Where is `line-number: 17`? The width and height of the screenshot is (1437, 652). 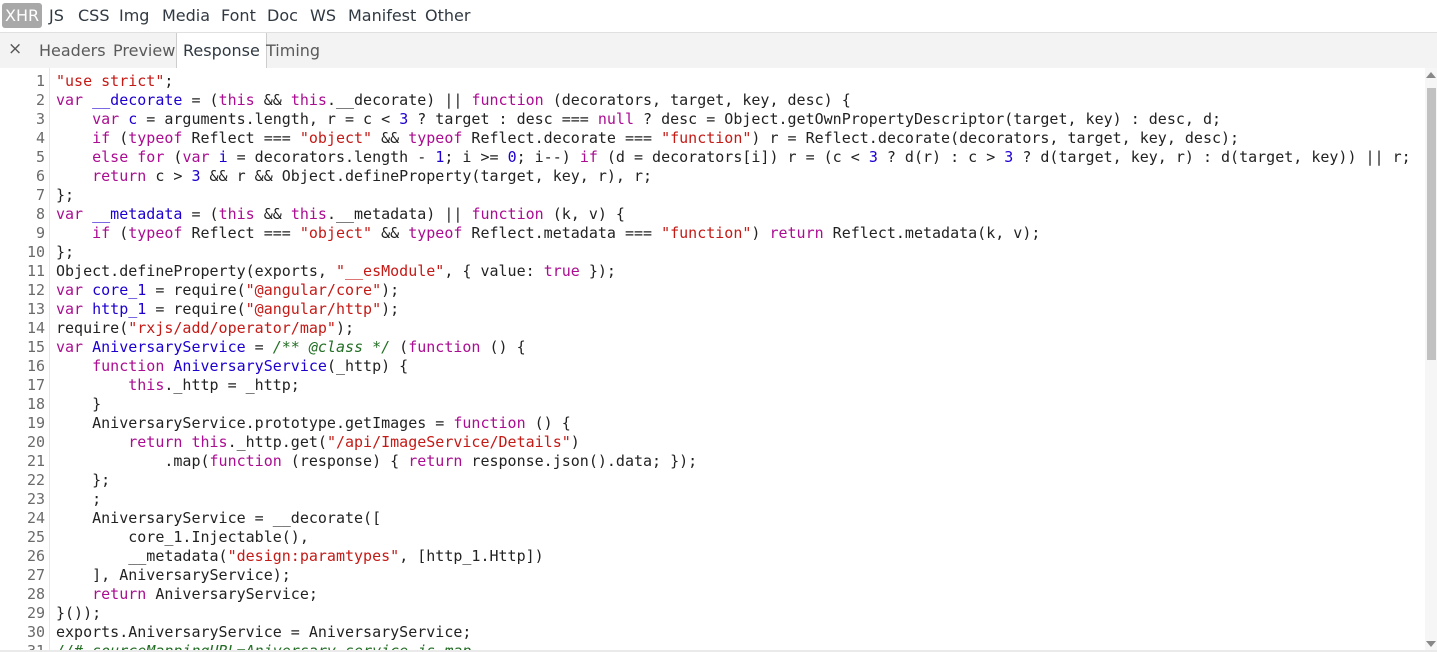
line-number: 17 is located at coordinates (35, 385).